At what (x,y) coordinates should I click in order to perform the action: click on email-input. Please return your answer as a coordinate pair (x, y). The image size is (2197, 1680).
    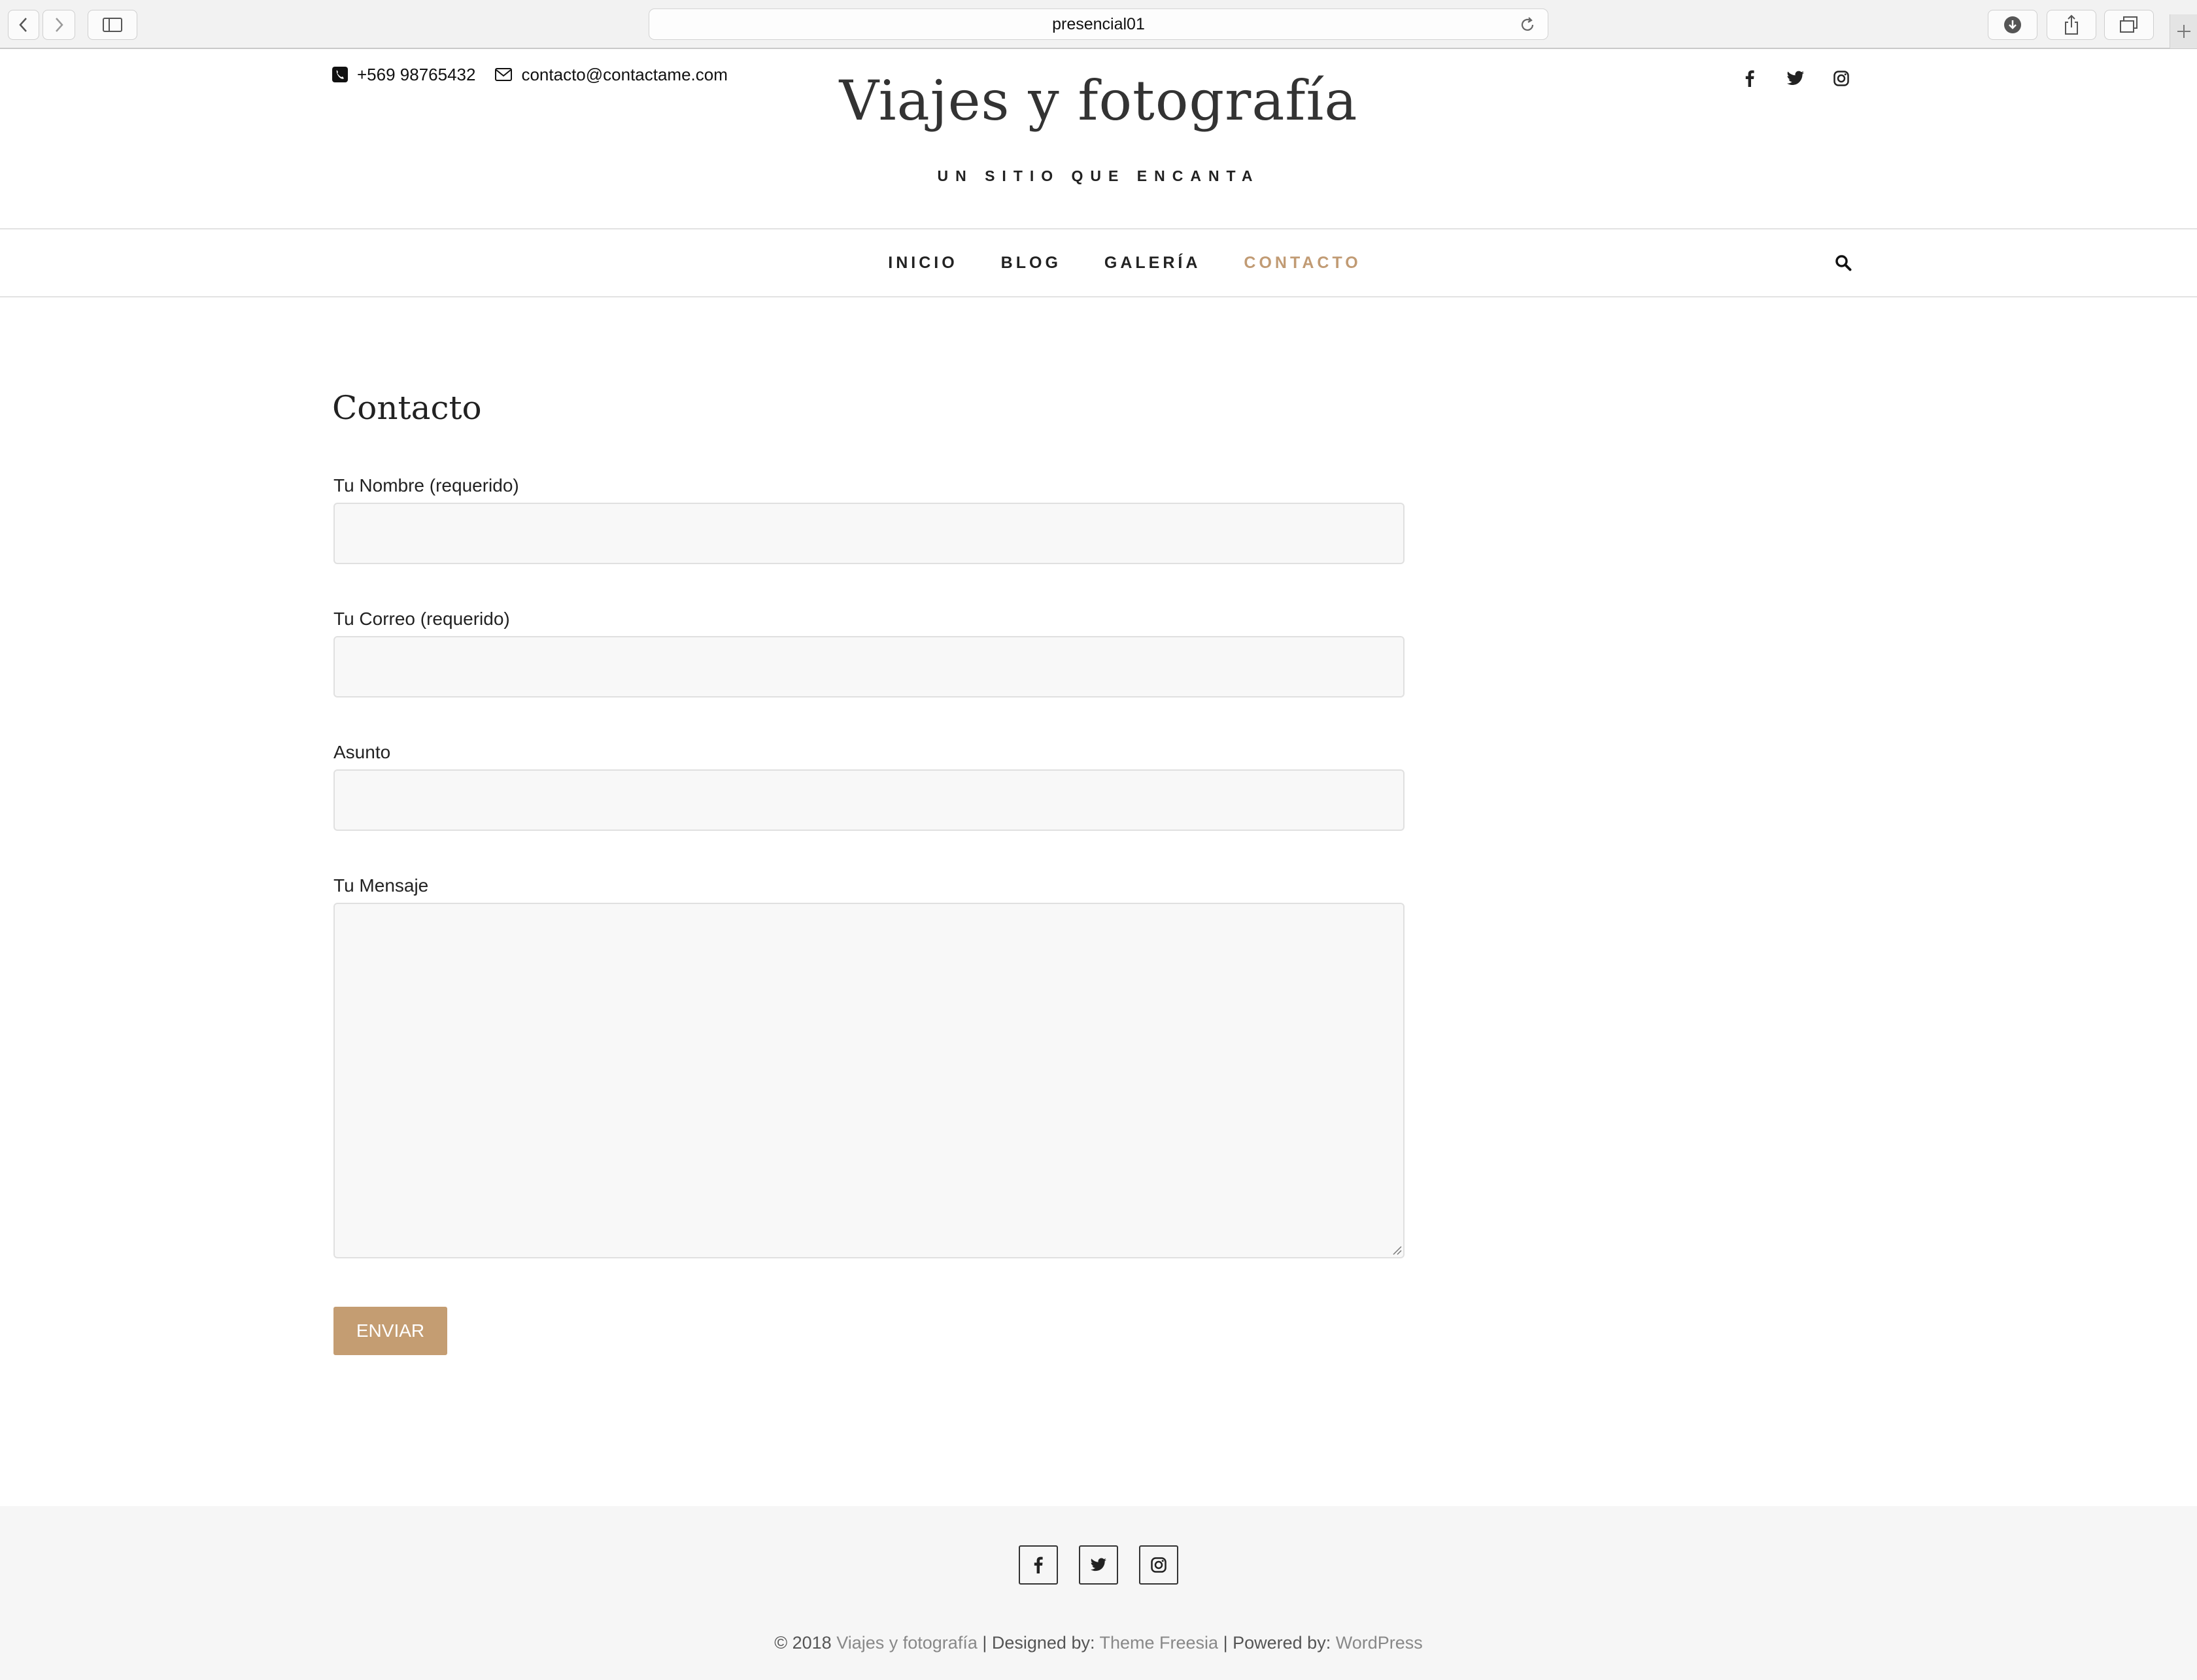
    Looking at the image, I should click on (869, 666).